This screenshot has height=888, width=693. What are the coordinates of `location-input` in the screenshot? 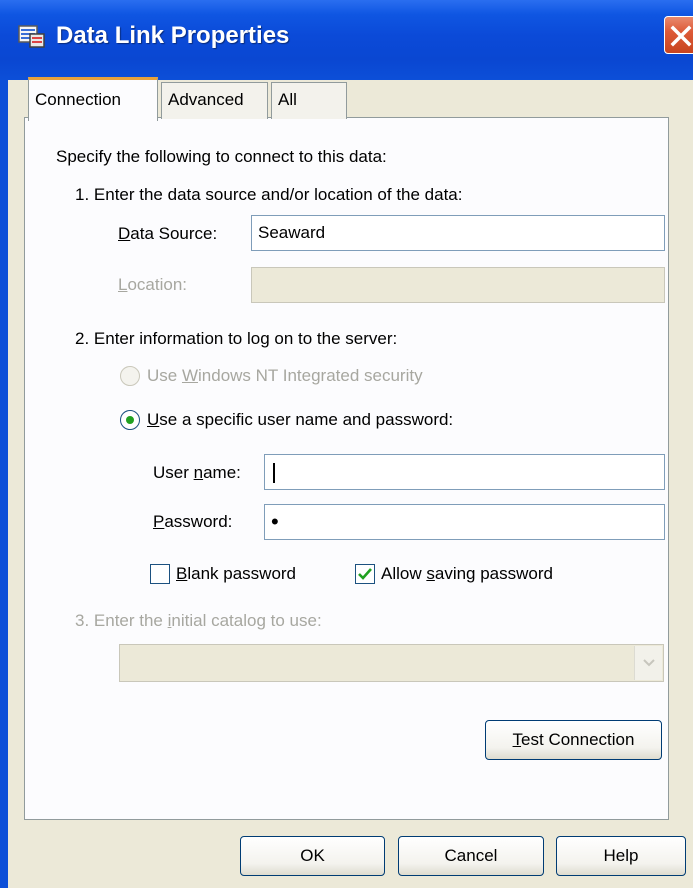 It's located at (458, 285).